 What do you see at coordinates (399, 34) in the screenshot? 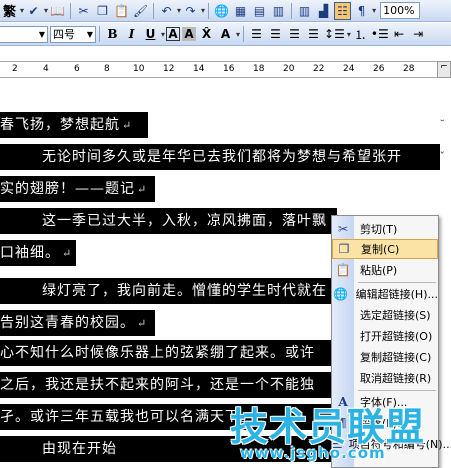
I see `decrease-indent-icon: ⇤` at bounding box center [399, 34].